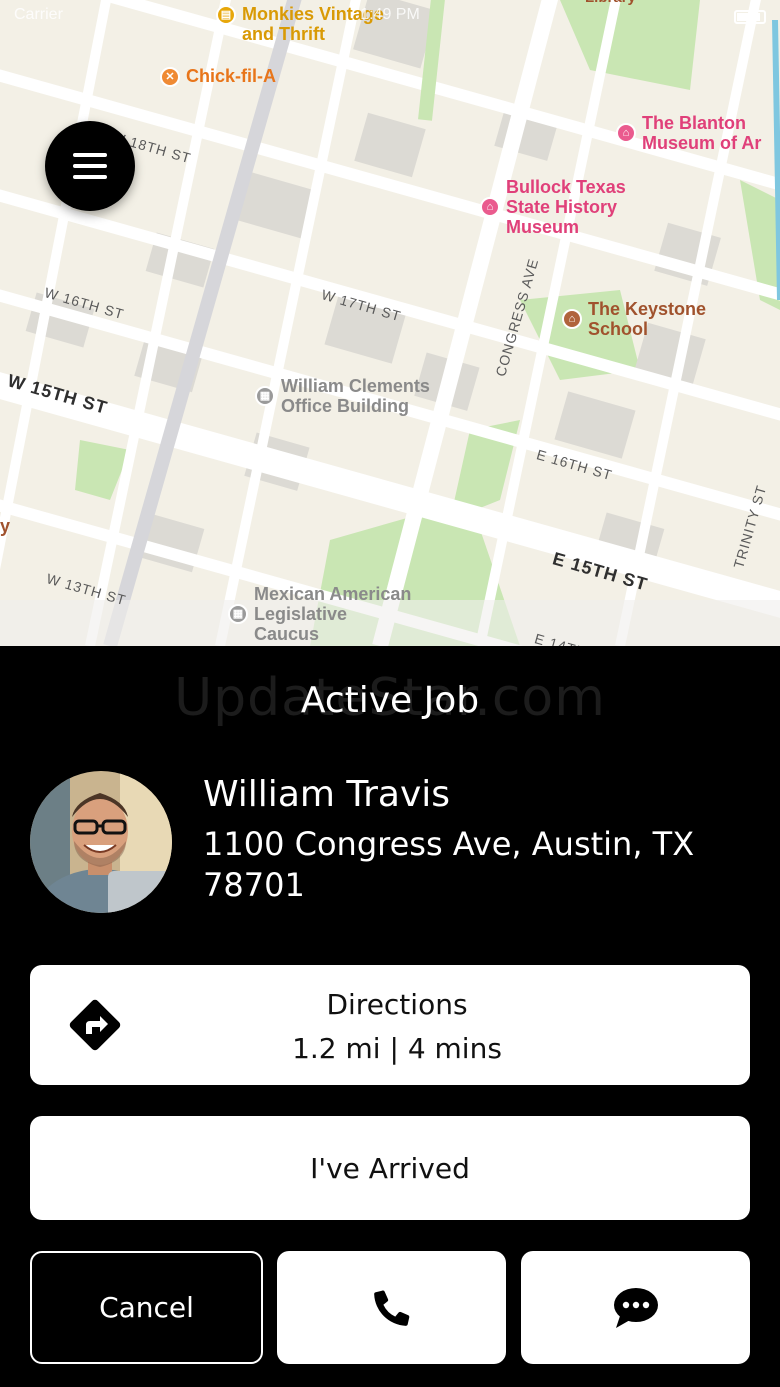 The image size is (780, 1387). What do you see at coordinates (90, 166) in the screenshot?
I see `hamburger-menu-icon` at bounding box center [90, 166].